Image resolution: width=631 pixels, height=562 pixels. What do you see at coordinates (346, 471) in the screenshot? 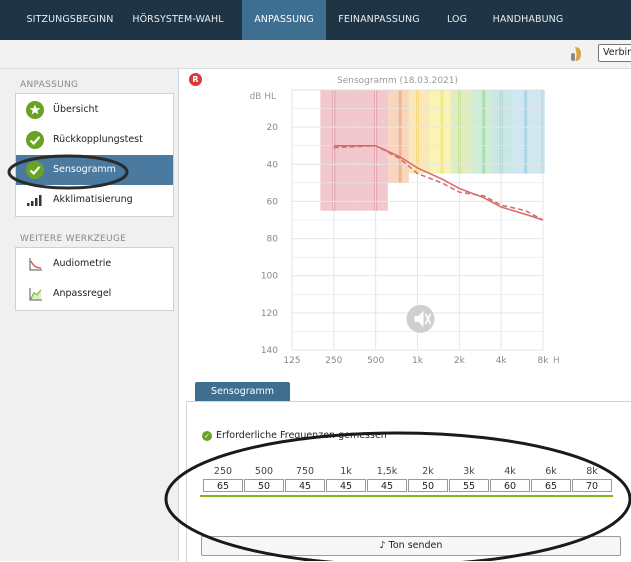
I see `frequency-label: 1k` at bounding box center [346, 471].